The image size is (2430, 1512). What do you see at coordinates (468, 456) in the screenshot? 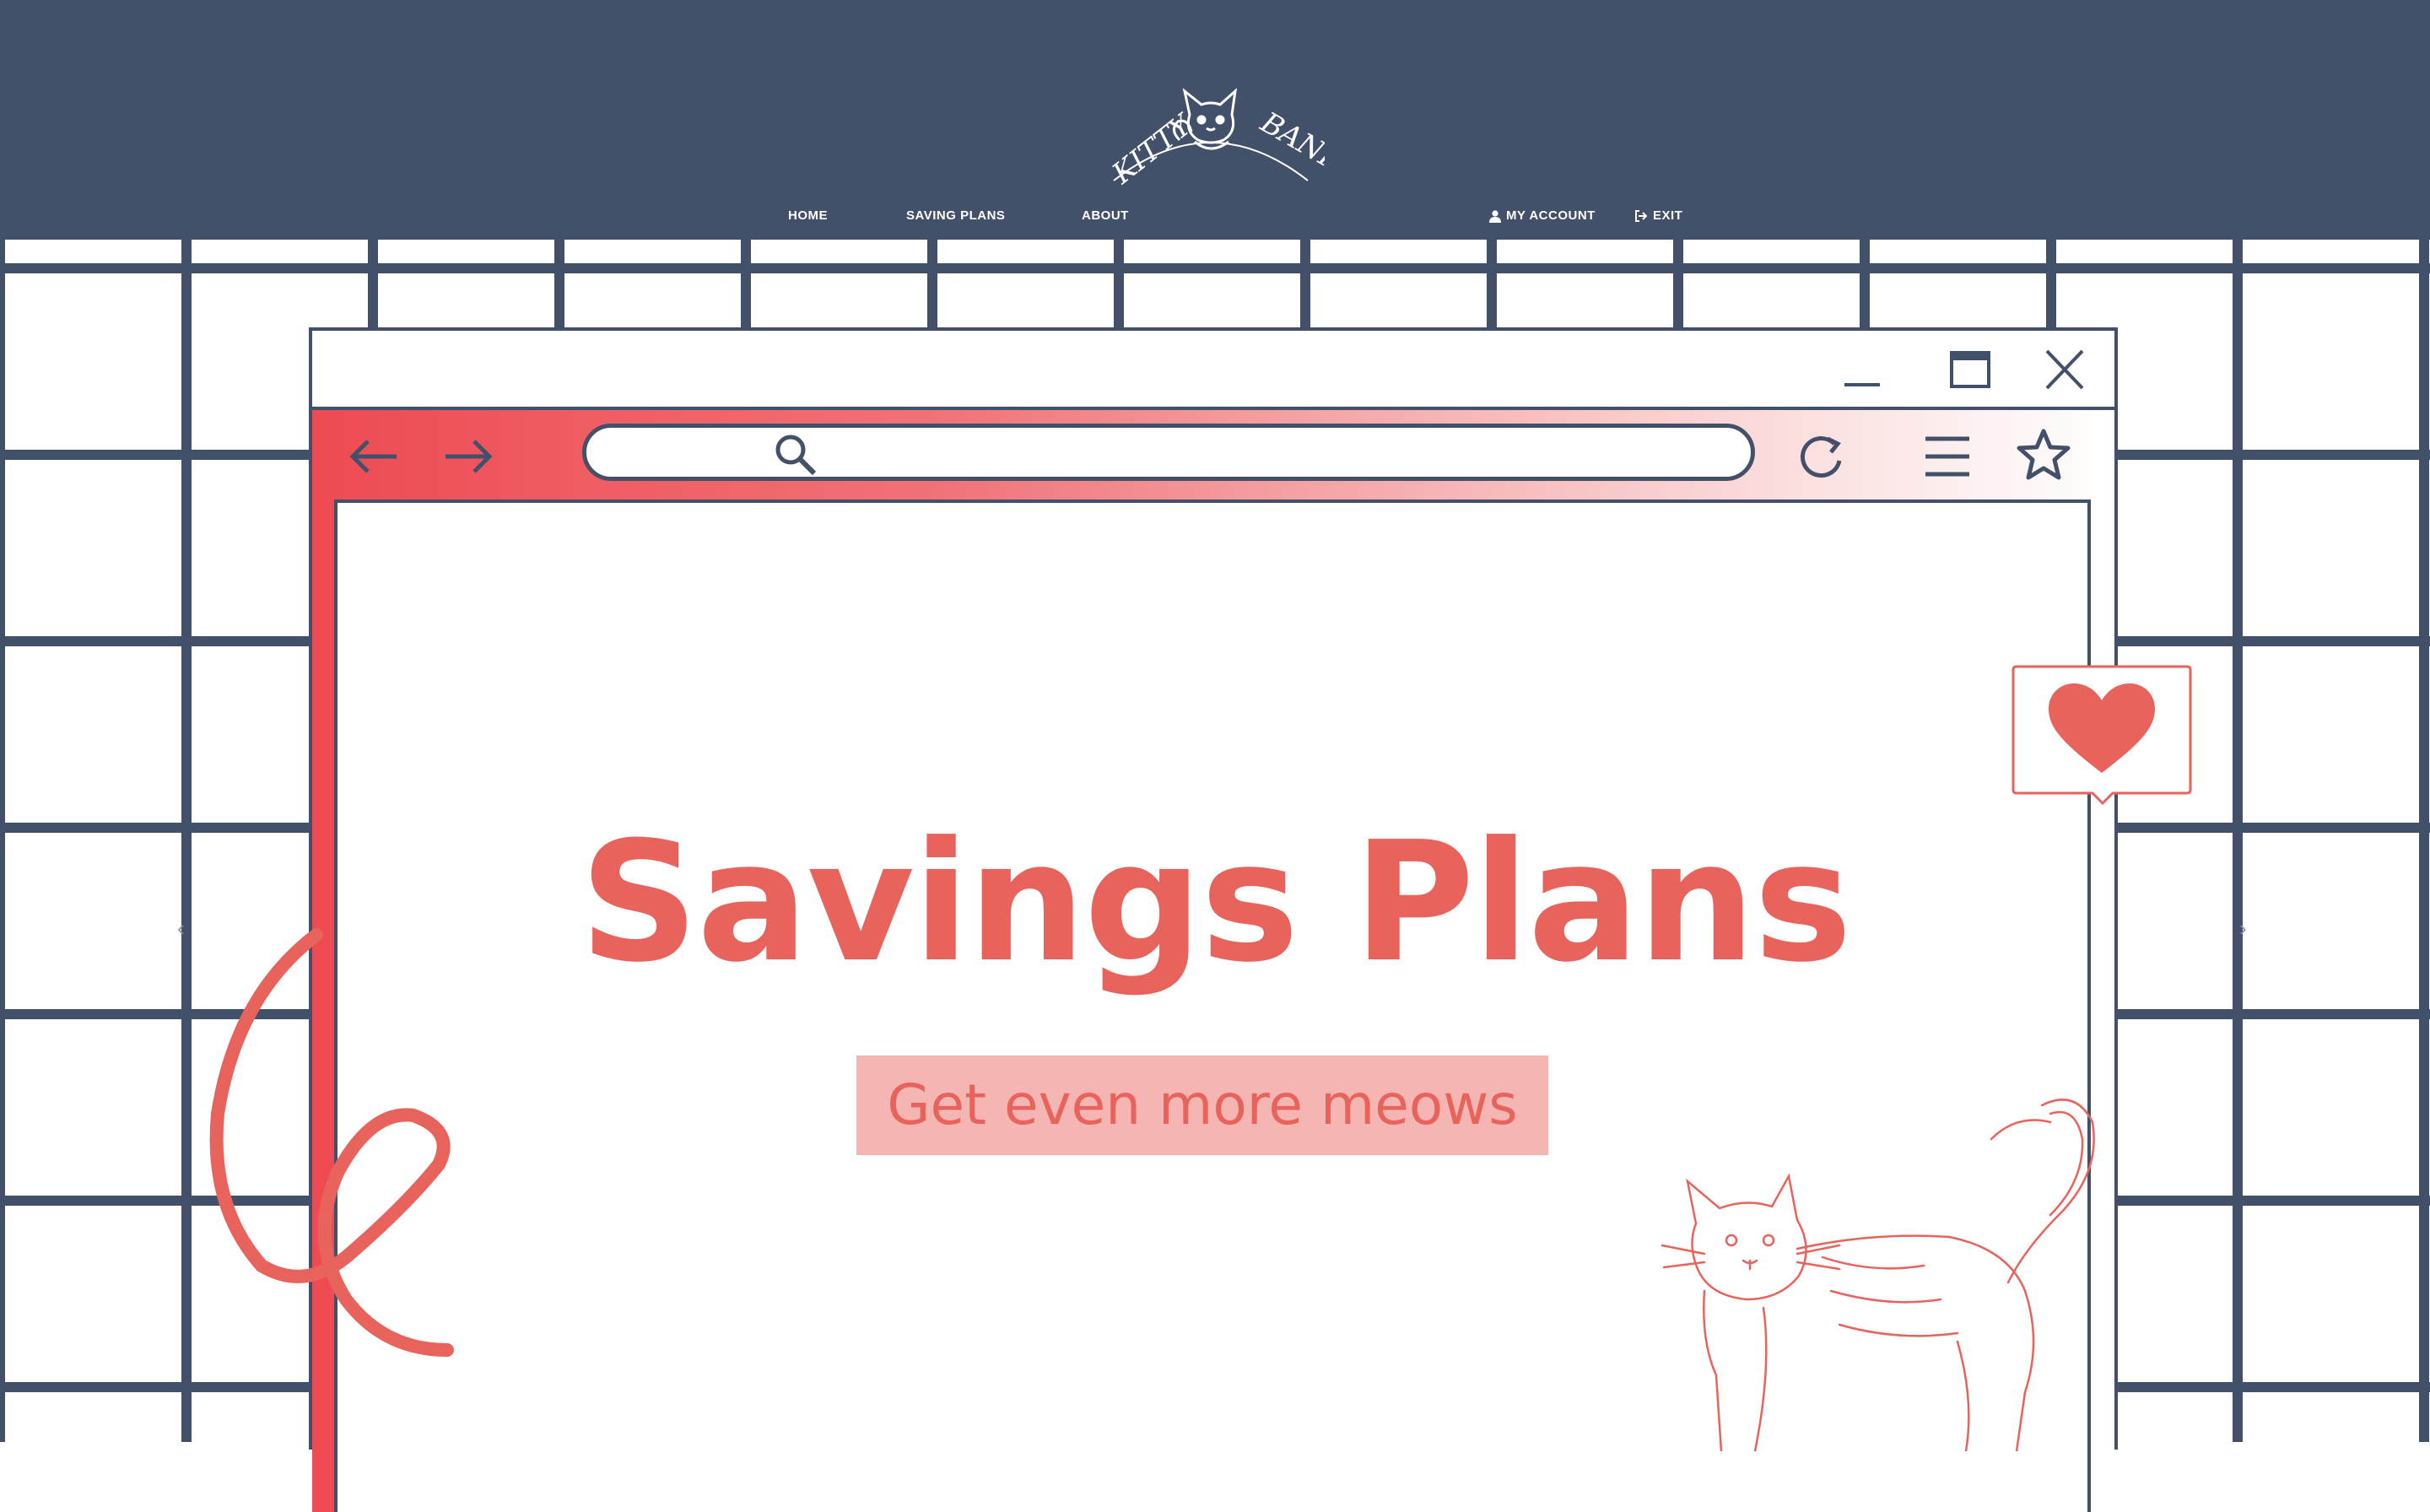
I see `arrow-right-icon` at bounding box center [468, 456].